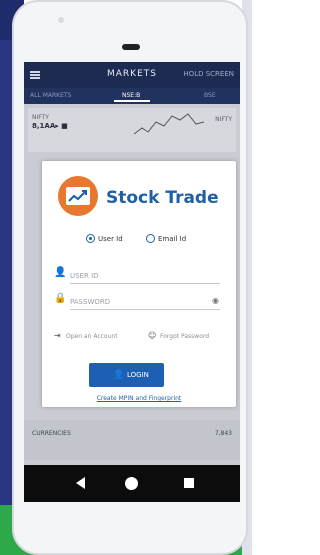 Image resolution: width=320 pixels, height=555 pixels. What do you see at coordinates (90, 238) in the screenshot?
I see `radio-user-id` at bounding box center [90, 238].